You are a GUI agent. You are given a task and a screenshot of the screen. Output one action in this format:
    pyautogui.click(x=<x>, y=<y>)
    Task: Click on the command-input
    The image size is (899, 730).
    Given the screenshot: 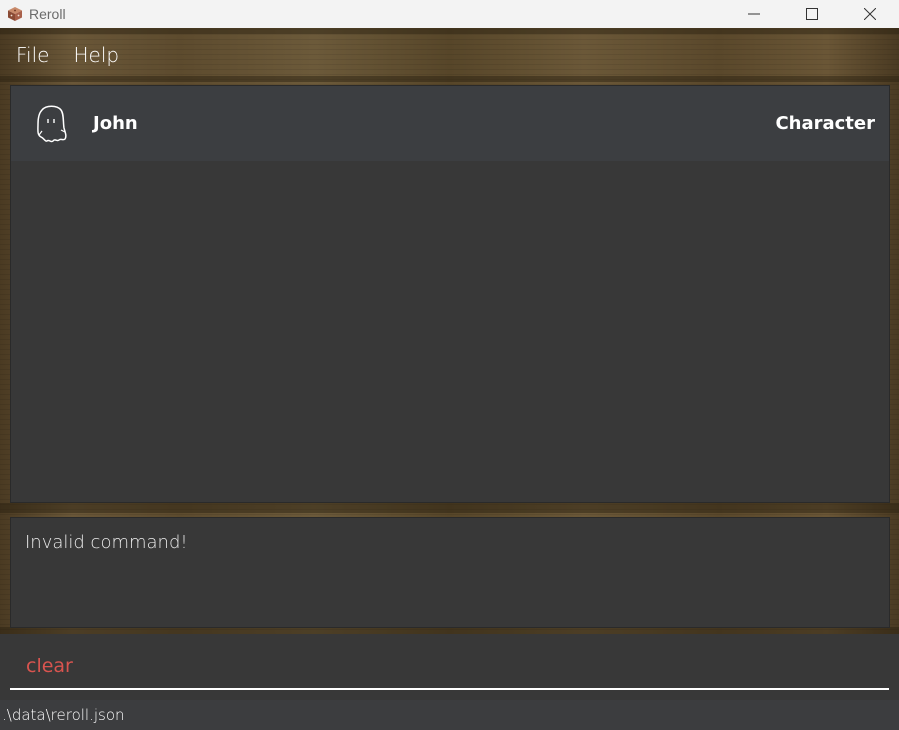 What is the action you would take?
    pyautogui.click(x=449, y=667)
    